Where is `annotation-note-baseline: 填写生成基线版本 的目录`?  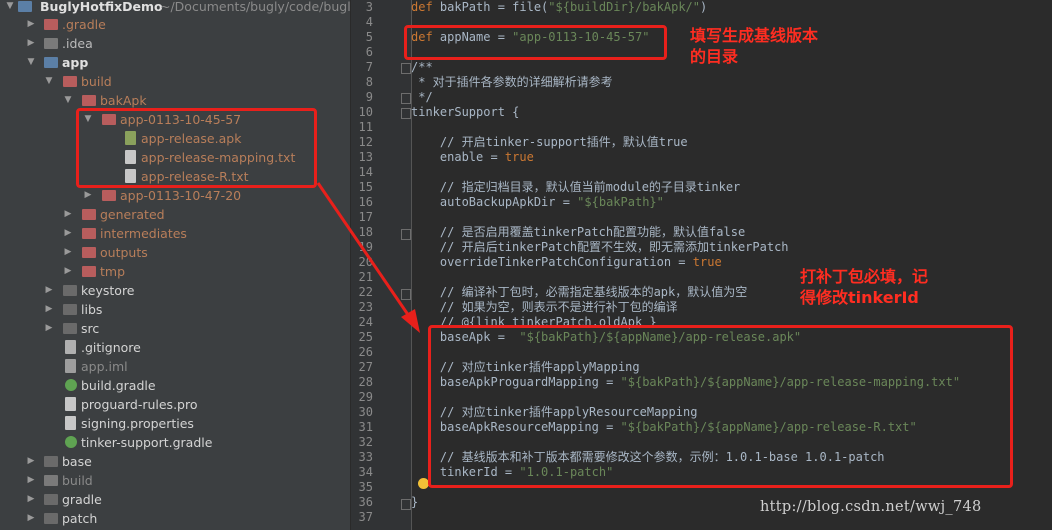 annotation-note-baseline: 填写生成基线版本 的目录 is located at coordinates (754, 46).